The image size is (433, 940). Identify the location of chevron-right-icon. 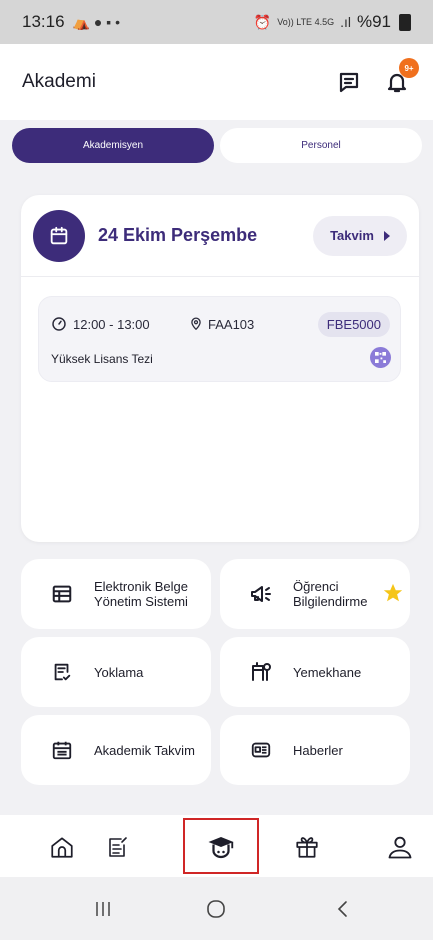
(386, 235).